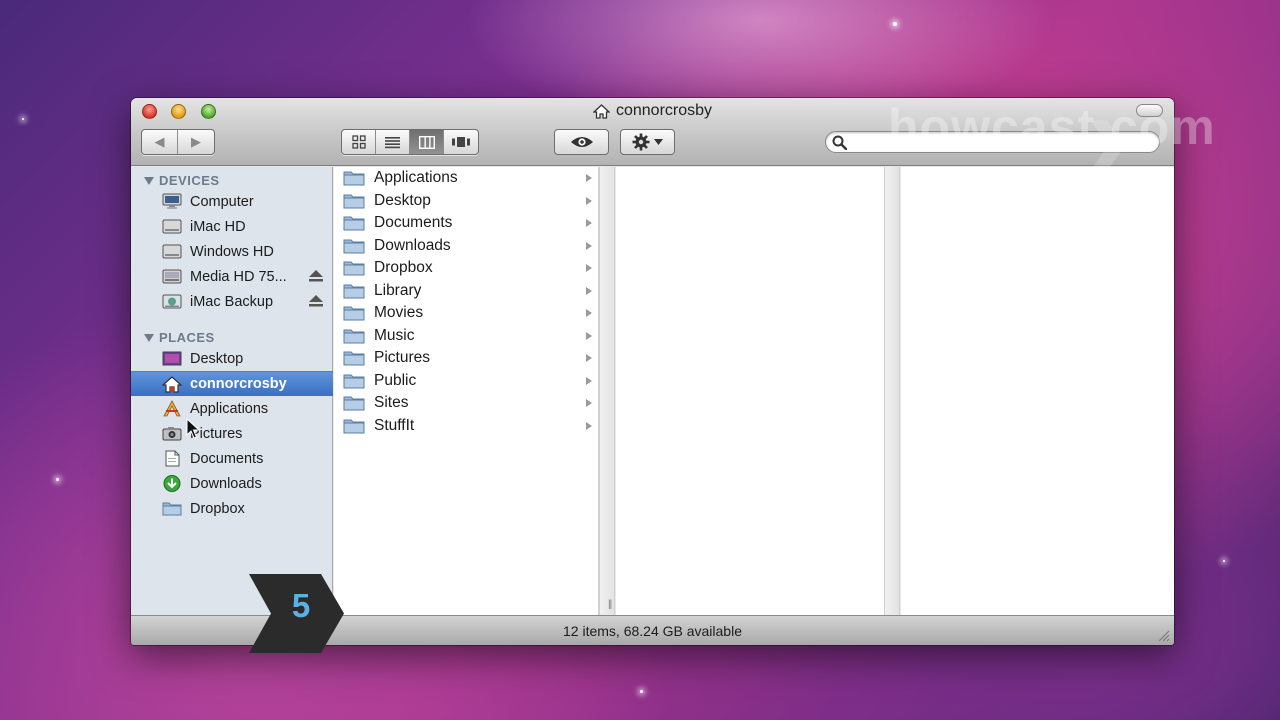 The width and height of the screenshot is (1280, 720). Describe the element at coordinates (172, 483) in the screenshot. I see `download-icon` at that location.